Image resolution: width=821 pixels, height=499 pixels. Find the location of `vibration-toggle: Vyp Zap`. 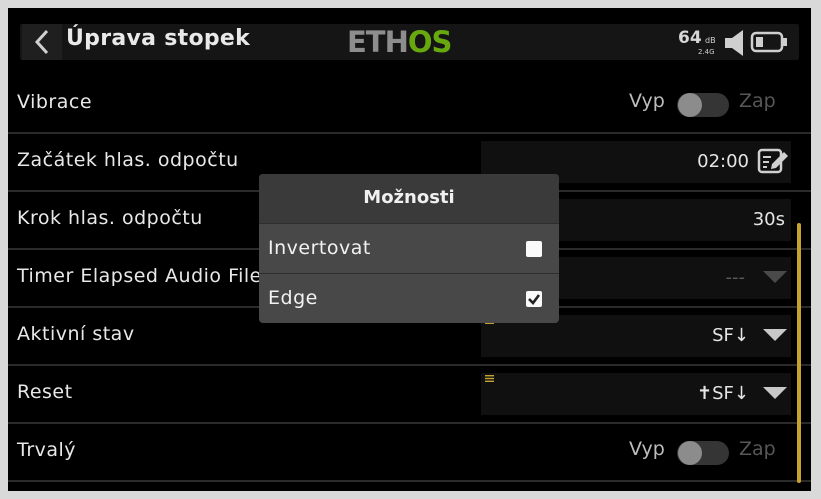

vibration-toggle: Vyp Zap is located at coordinates (714, 105).